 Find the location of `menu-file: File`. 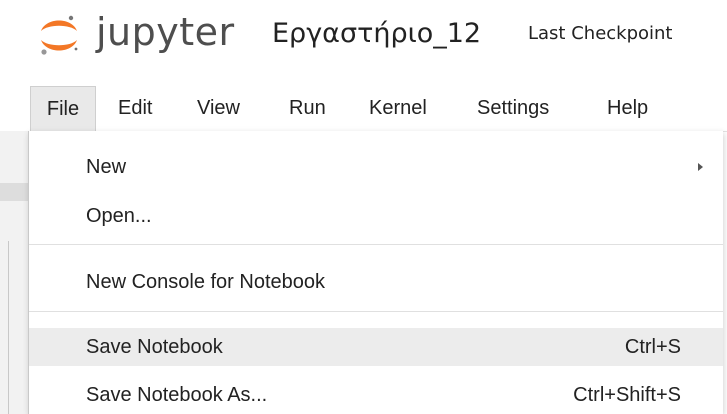

menu-file: File is located at coordinates (63, 108).